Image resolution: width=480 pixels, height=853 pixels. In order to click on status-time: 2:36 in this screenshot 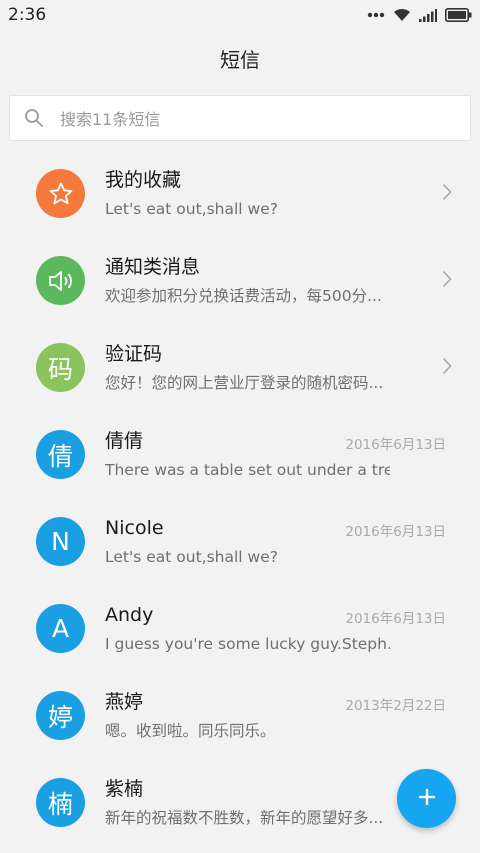, I will do `click(27, 15)`.